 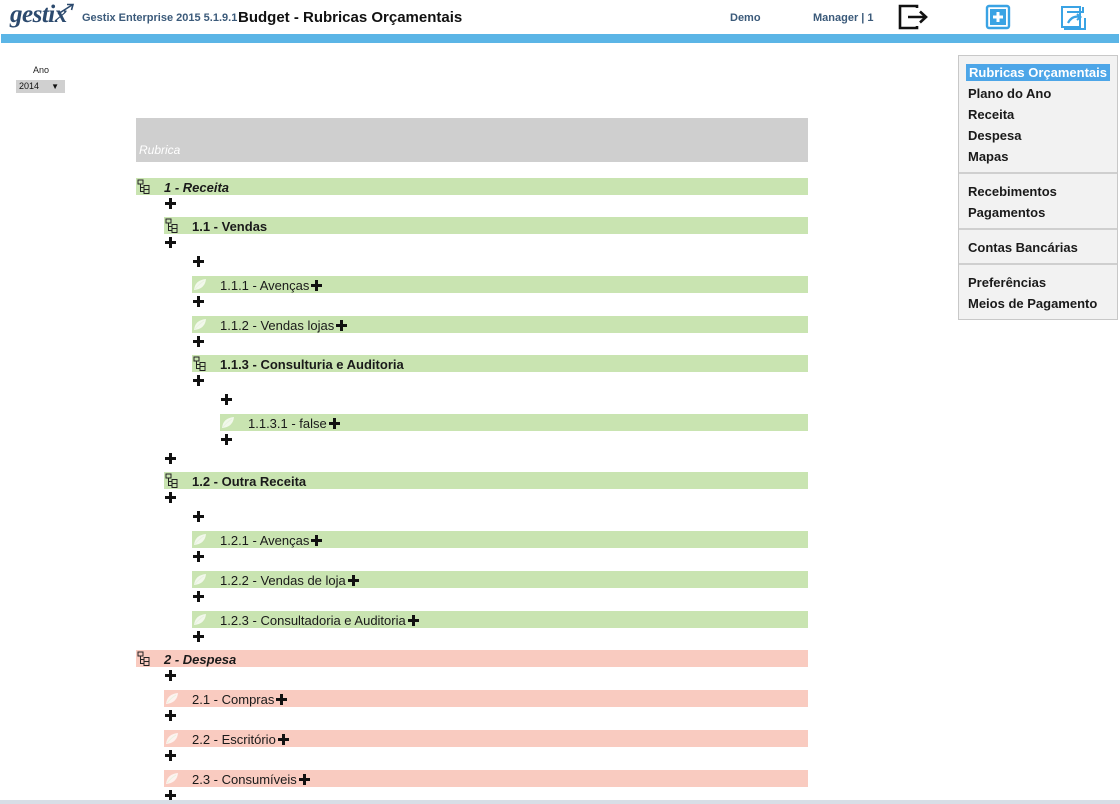 I want to click on add-icon, so click(x=1000, y=17).